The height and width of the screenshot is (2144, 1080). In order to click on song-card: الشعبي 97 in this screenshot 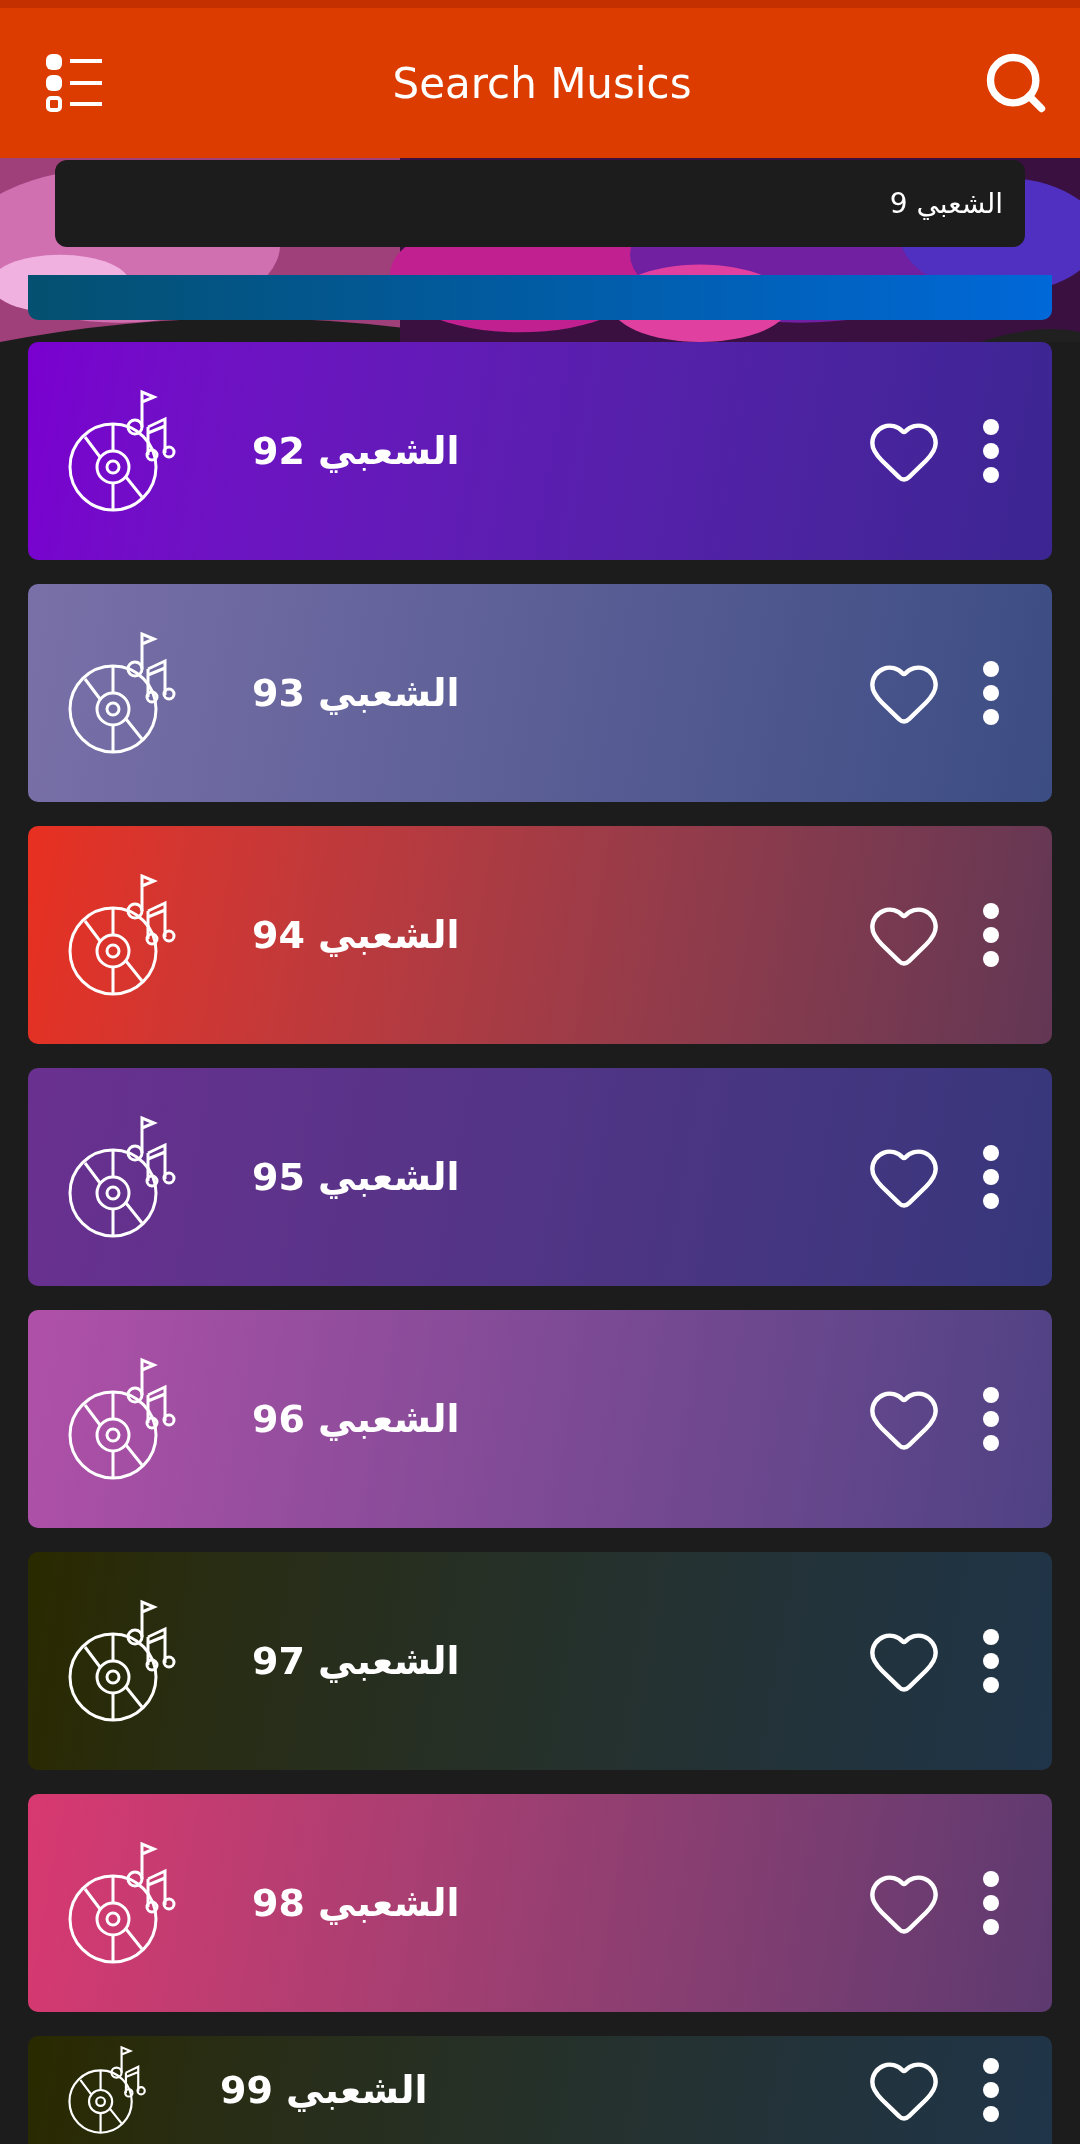, I will do `click(540, 1661)`.